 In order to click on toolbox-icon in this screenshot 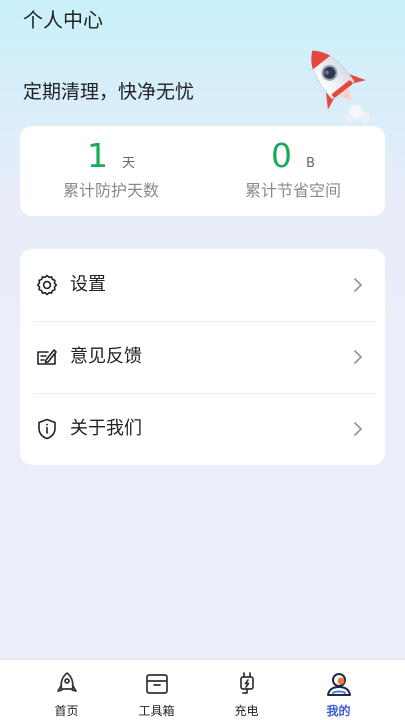, I will do `click(156, 684)`.